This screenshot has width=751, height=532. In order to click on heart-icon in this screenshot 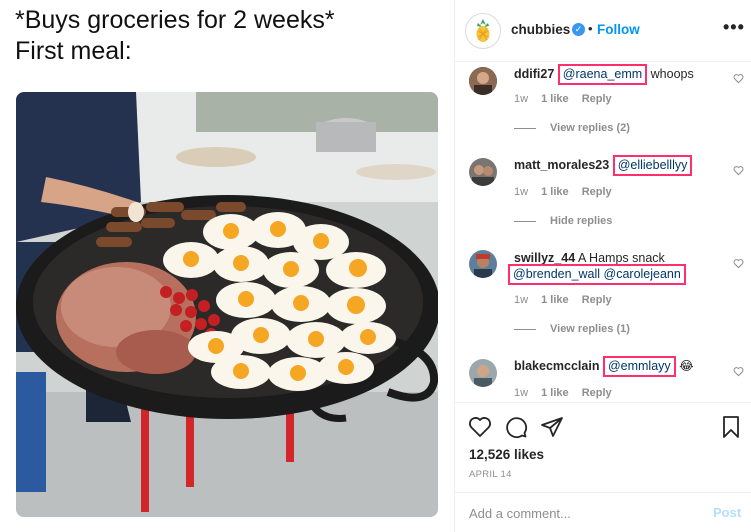, I will do `click(480, 427)`.